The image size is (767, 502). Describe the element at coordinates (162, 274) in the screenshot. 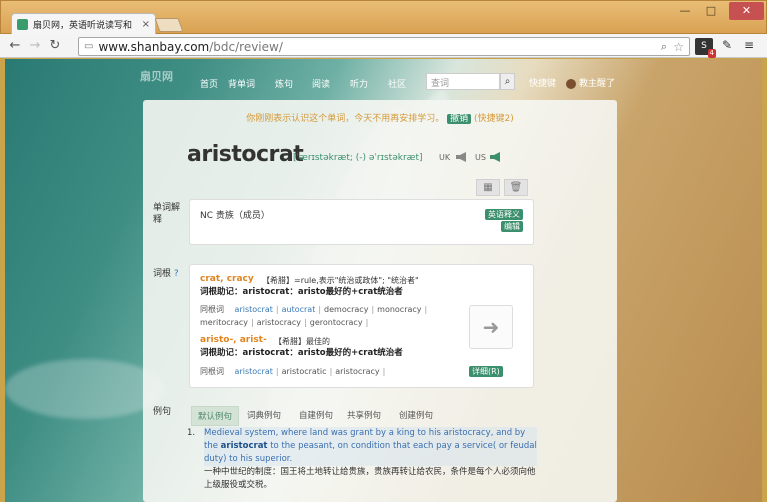

I see `roots-label-text: 词根` at that location.